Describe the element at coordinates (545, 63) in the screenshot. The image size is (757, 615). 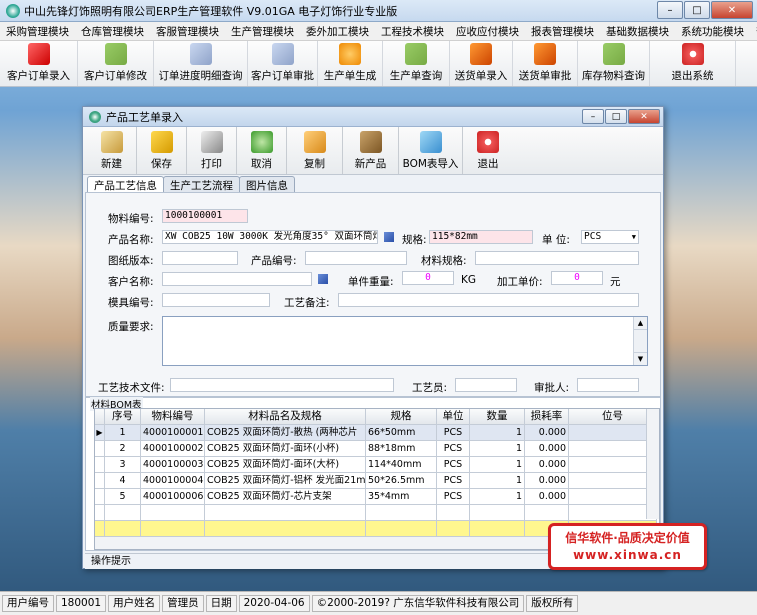
I see `delivery-approve-button: 送货单审批` at that location.